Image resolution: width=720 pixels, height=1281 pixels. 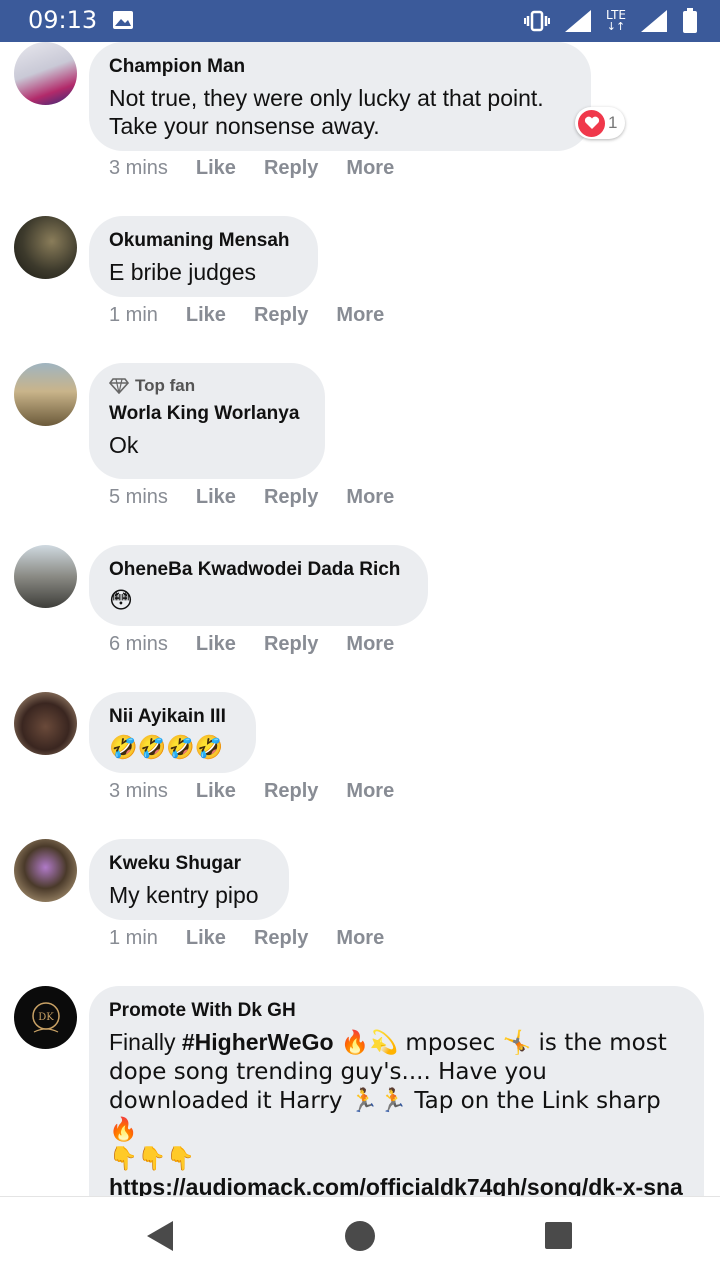 I want to click on comment-author: Worla King Worlanya, so click(x=207, y=414).